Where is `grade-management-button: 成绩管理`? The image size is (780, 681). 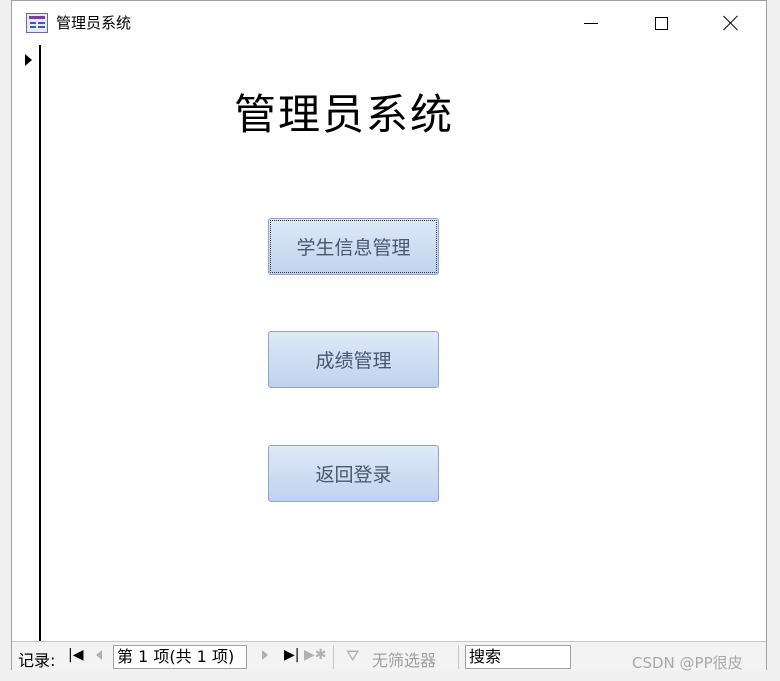 grade-management-button: 成绩管理 is located at coordinates (353, 359).